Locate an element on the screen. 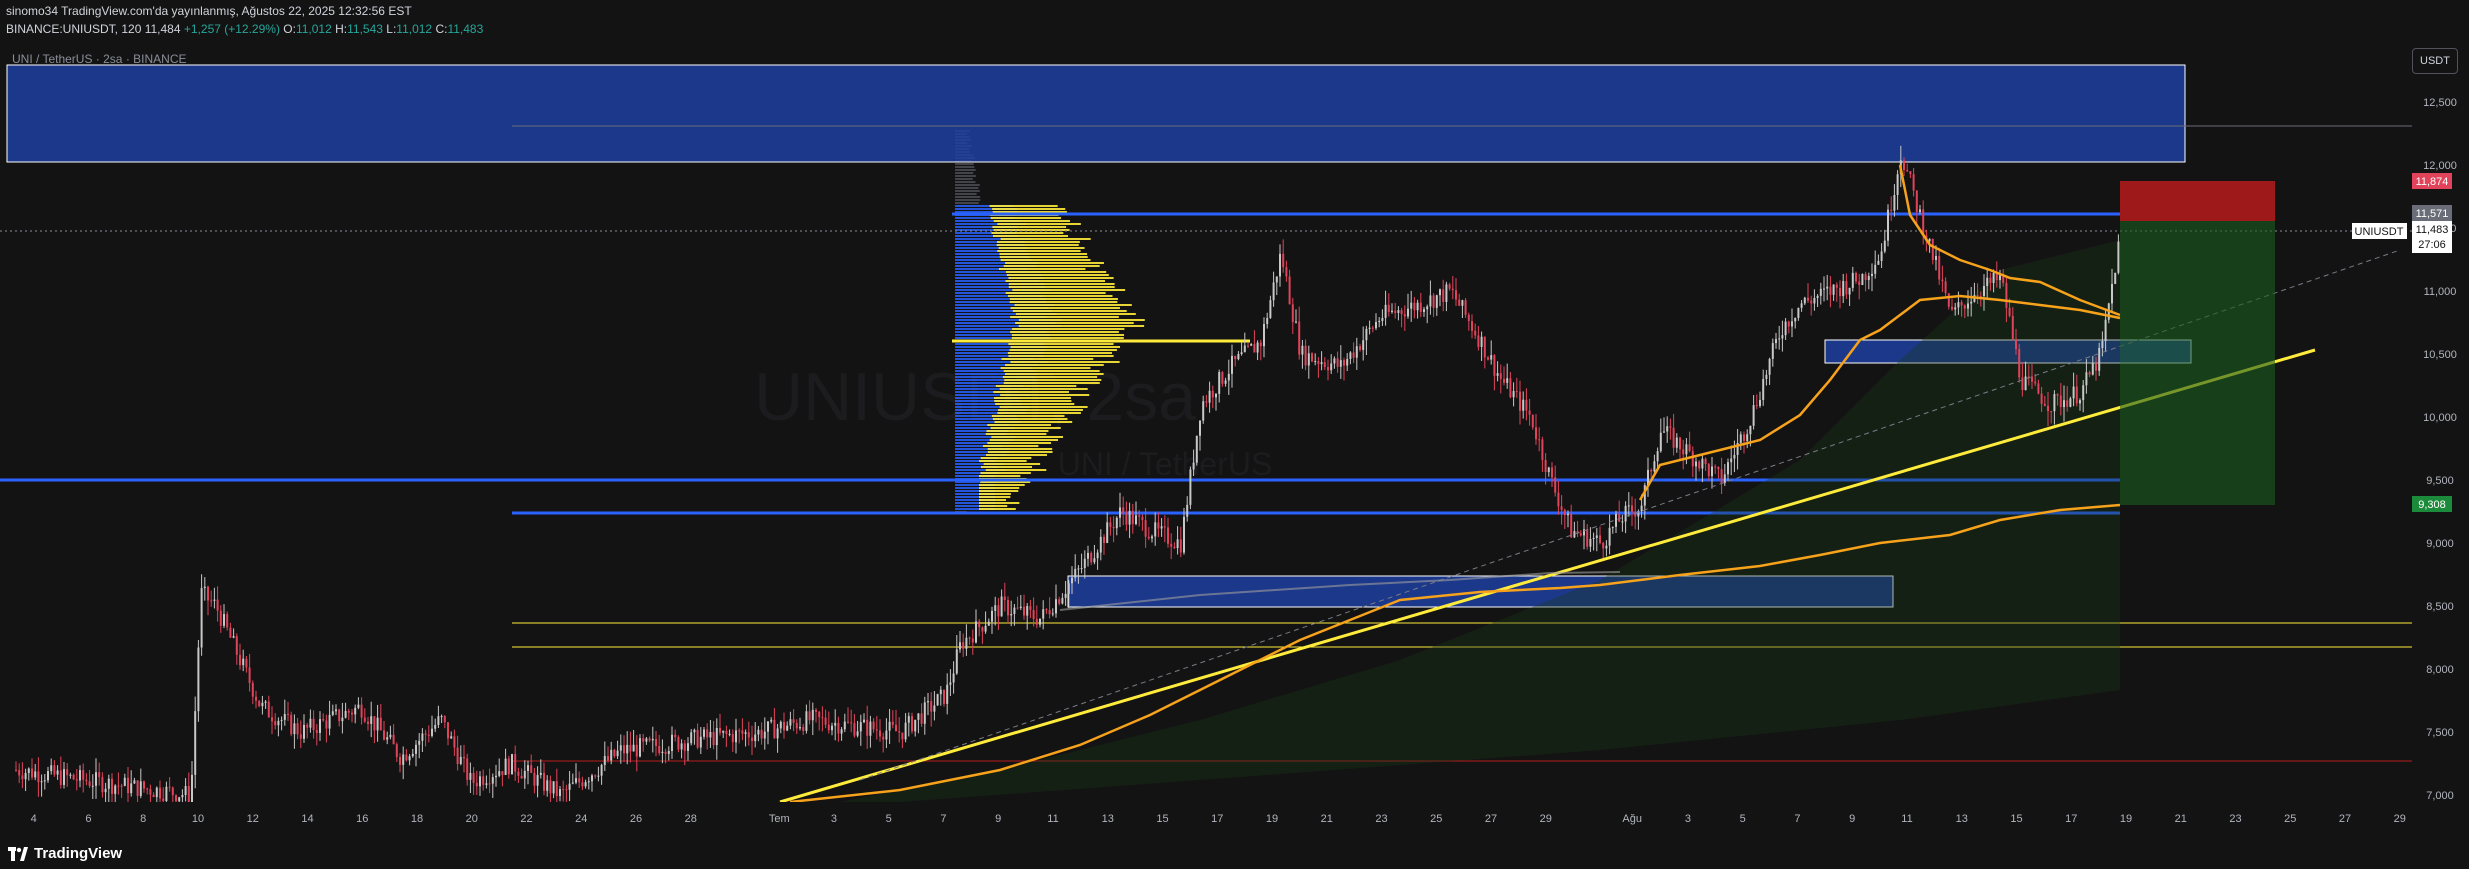  time-tick-label: 11 is located at coordinates (1906, 819).